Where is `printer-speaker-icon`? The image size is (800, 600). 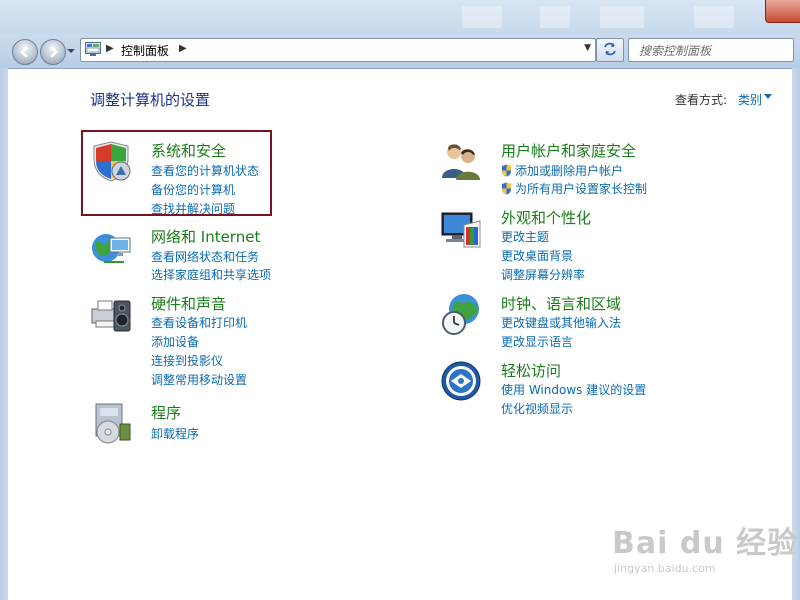
printer-speaker-icon is located at coordinates (111, 316).